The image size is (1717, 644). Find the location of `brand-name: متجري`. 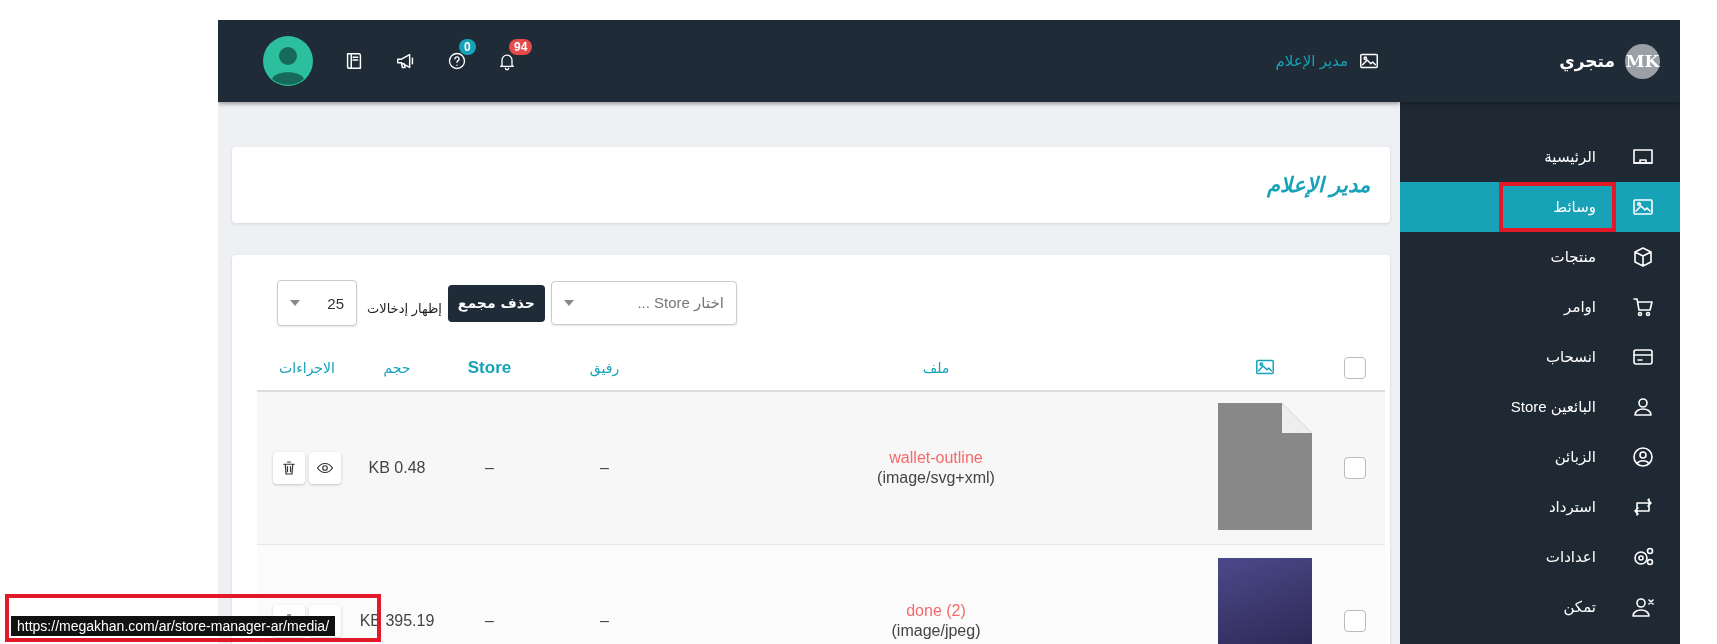

brand-name: متجري is located at coordinates (1587, 61).